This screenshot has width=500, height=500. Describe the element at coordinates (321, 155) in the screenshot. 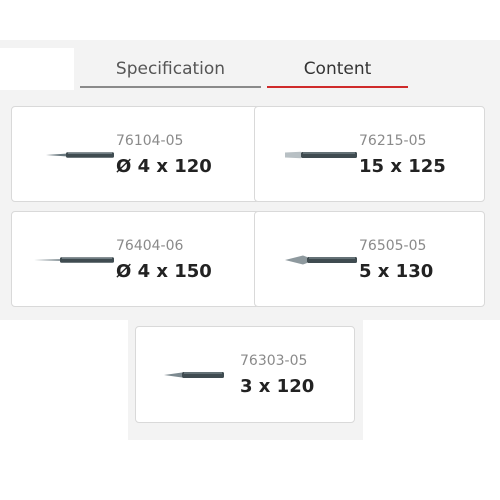

I see `flat-chisel-icon` at that location.